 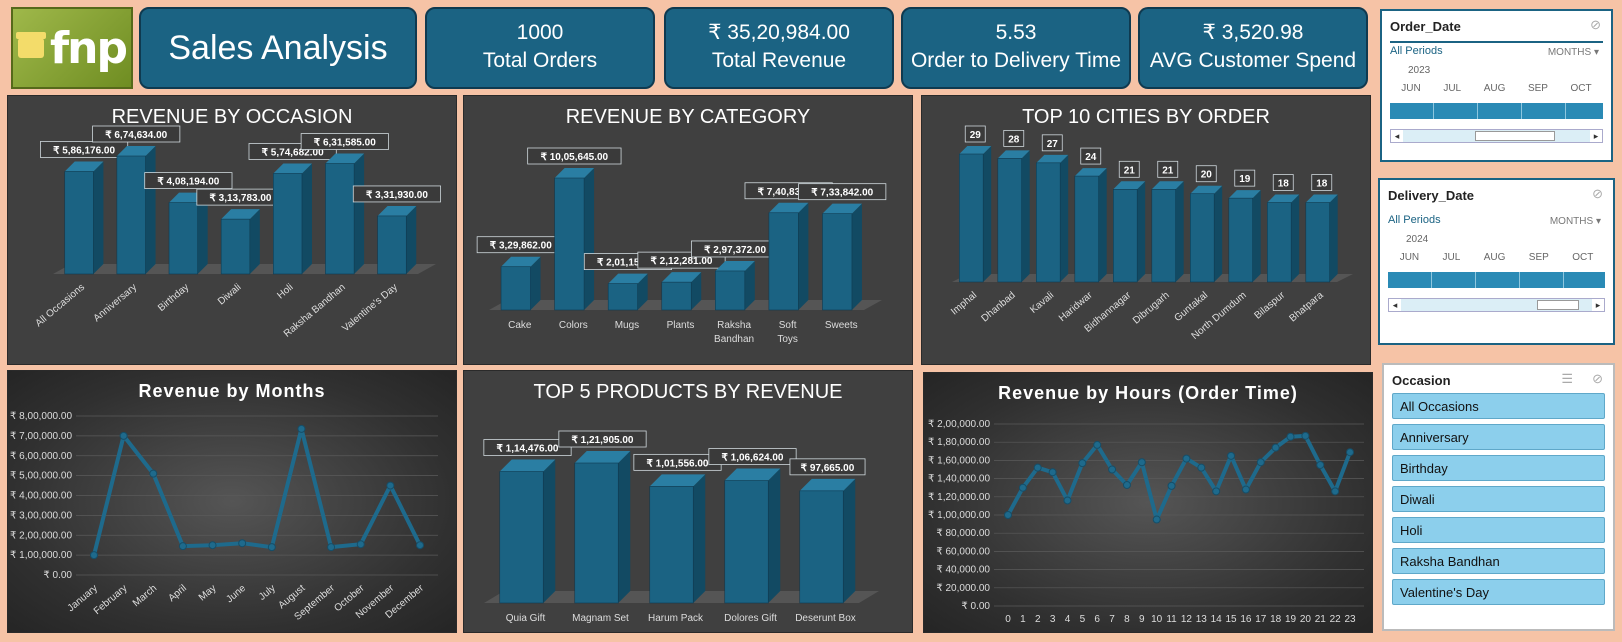 I want to click on chart-title: Revenue by Months, so click(x=232, y=391).